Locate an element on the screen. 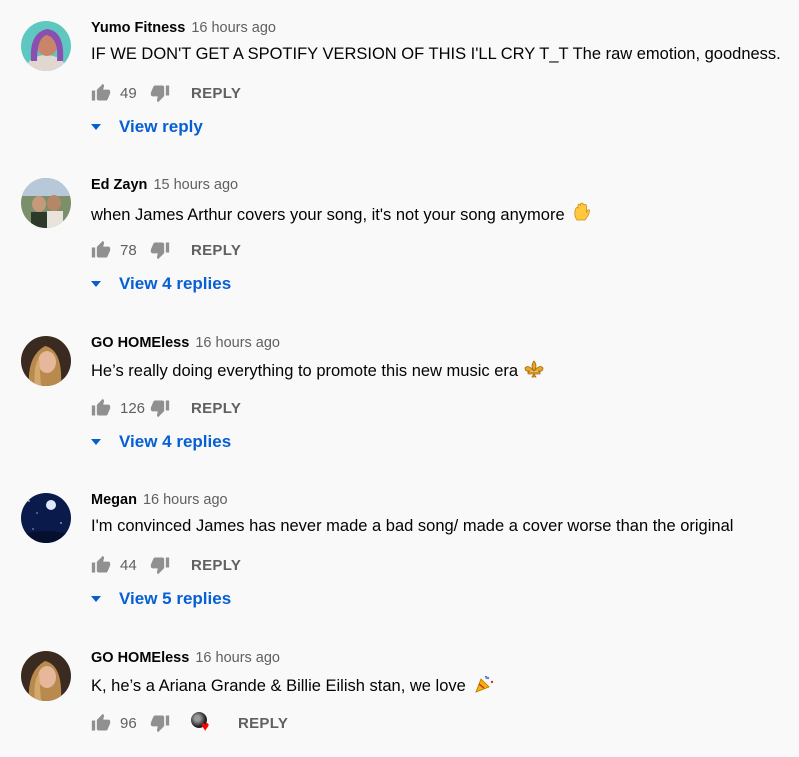 Image resolution: width=799 pixels, height=757 pixels. view-replies-button: View reply is located at coordinates (147, 127).